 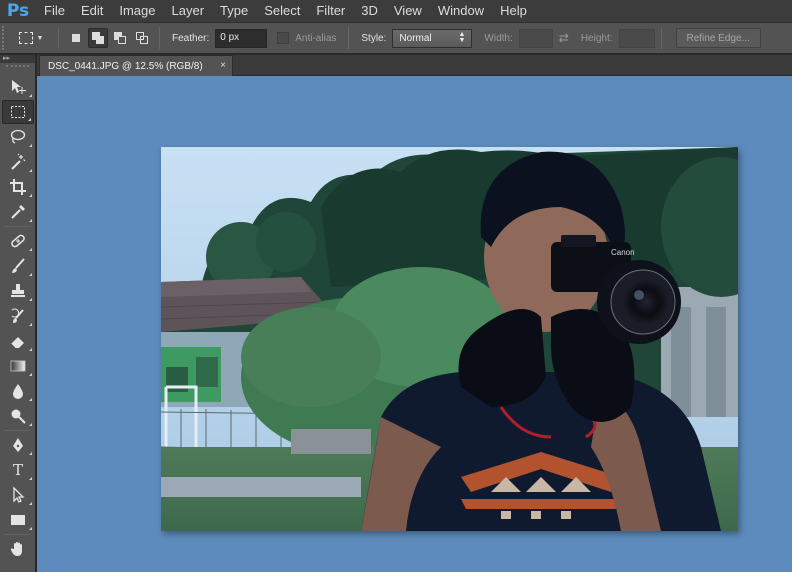 I want to click on style-select: Normal ▲ ▼, so click(x=432, y=38).